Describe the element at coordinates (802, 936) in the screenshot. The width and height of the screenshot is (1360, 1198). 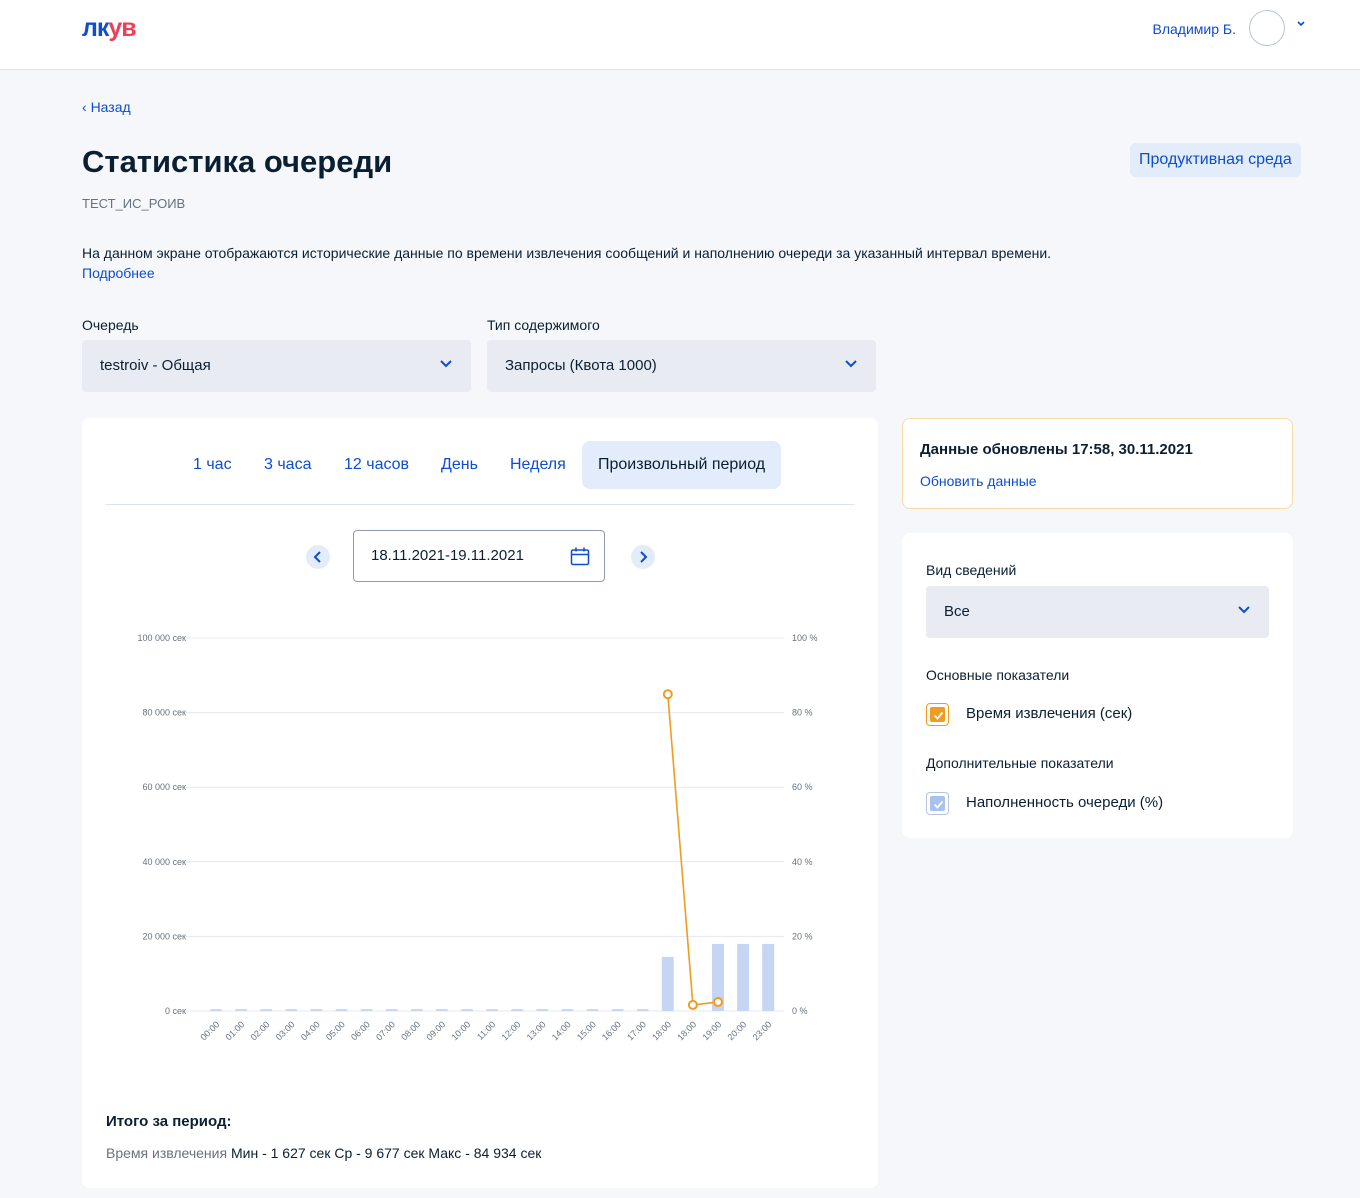
I see `y-right-tick-label: 20 %` at that location.